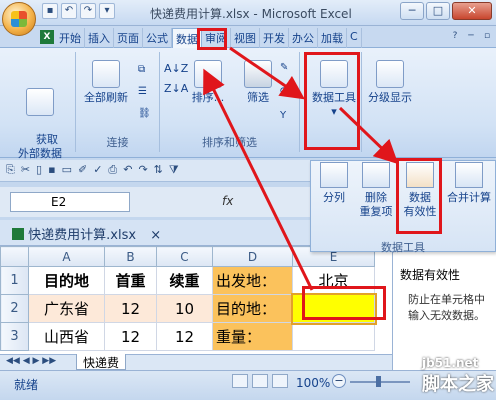 Image resolution: width=496 pixels, height=400 pixels. I want to click on refresh-all-button: 全部刷新, so click(106, 82).